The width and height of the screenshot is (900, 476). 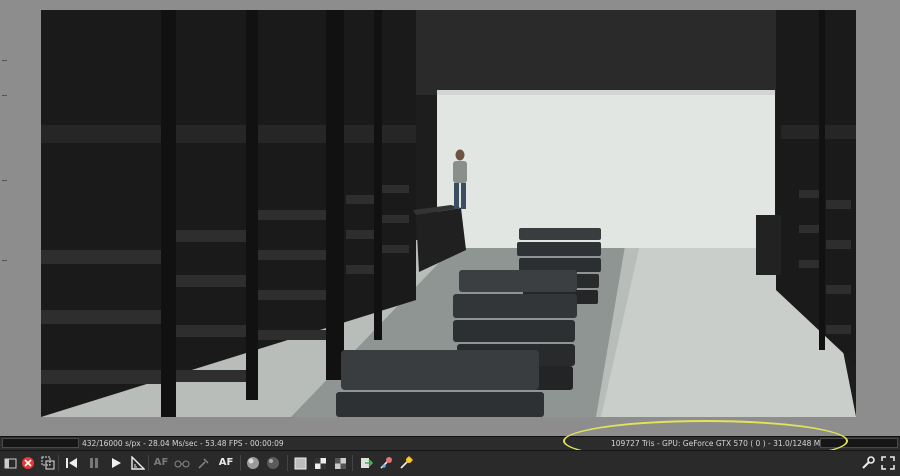 I want to click on settings-wrench-icon, so click(x=868, y=463).